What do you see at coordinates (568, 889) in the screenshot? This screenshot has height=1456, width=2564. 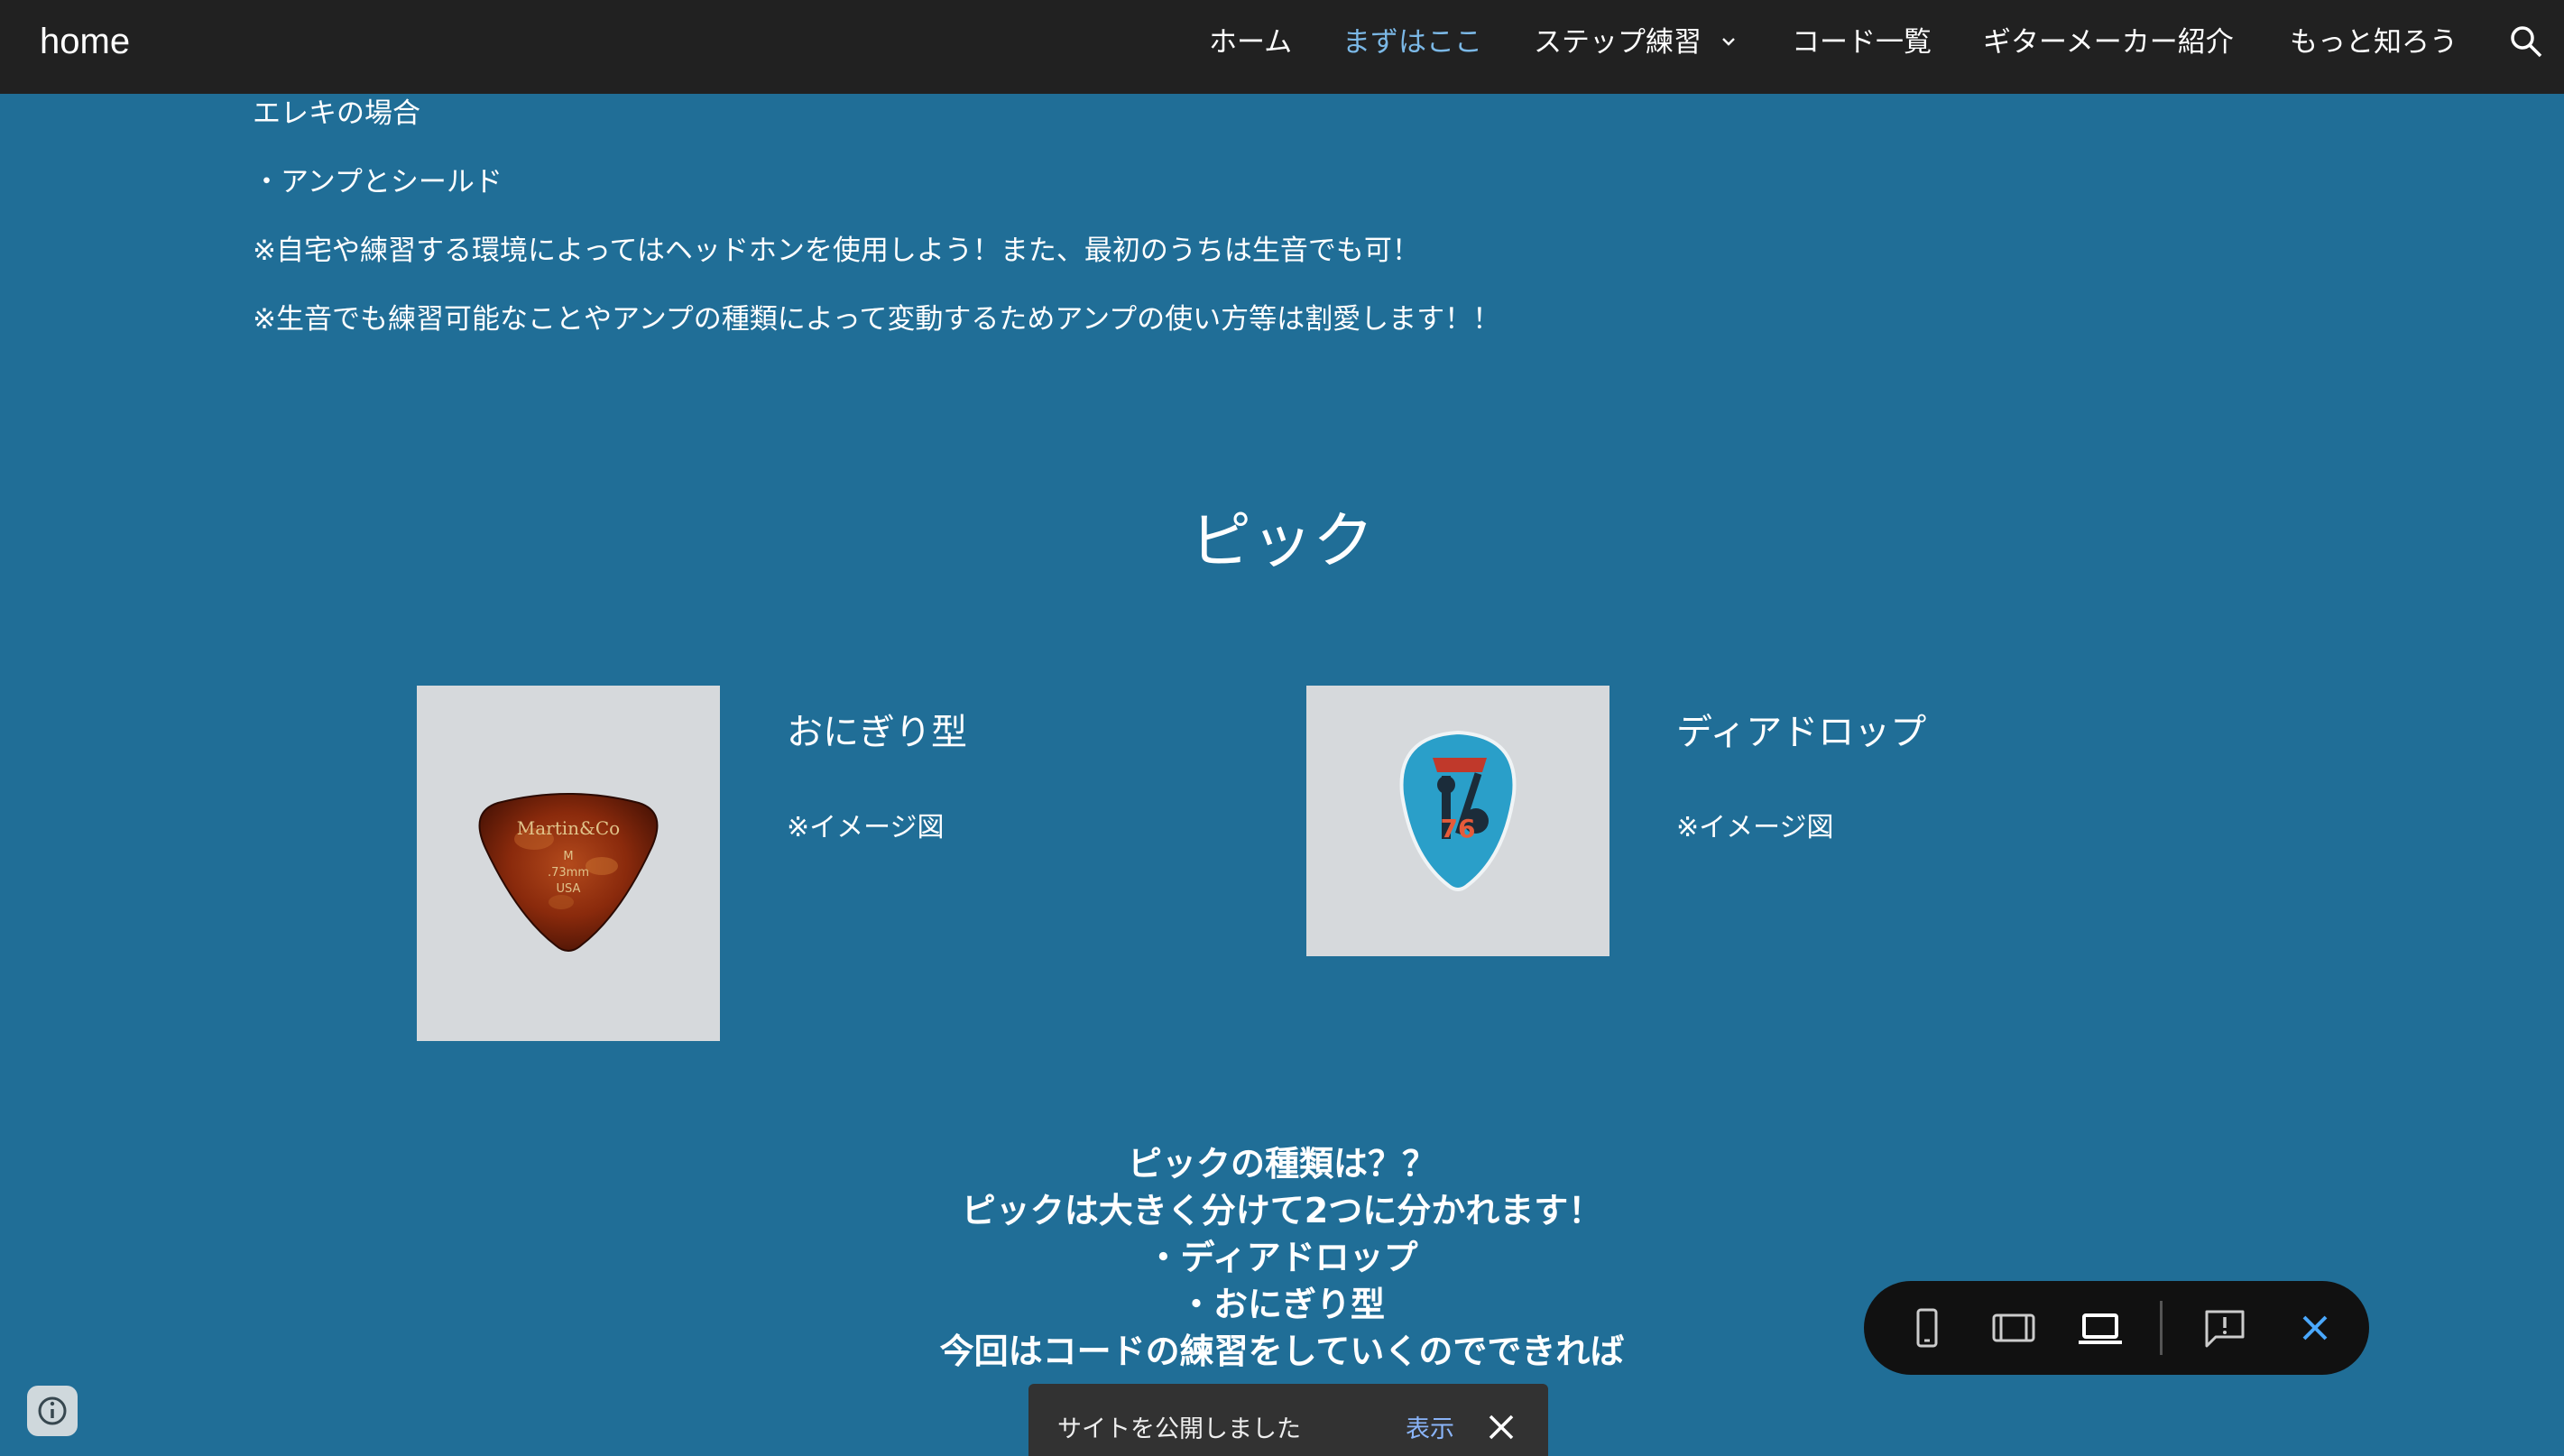 I see `pick-origin-text: USA` at bounding box center [568, 889].